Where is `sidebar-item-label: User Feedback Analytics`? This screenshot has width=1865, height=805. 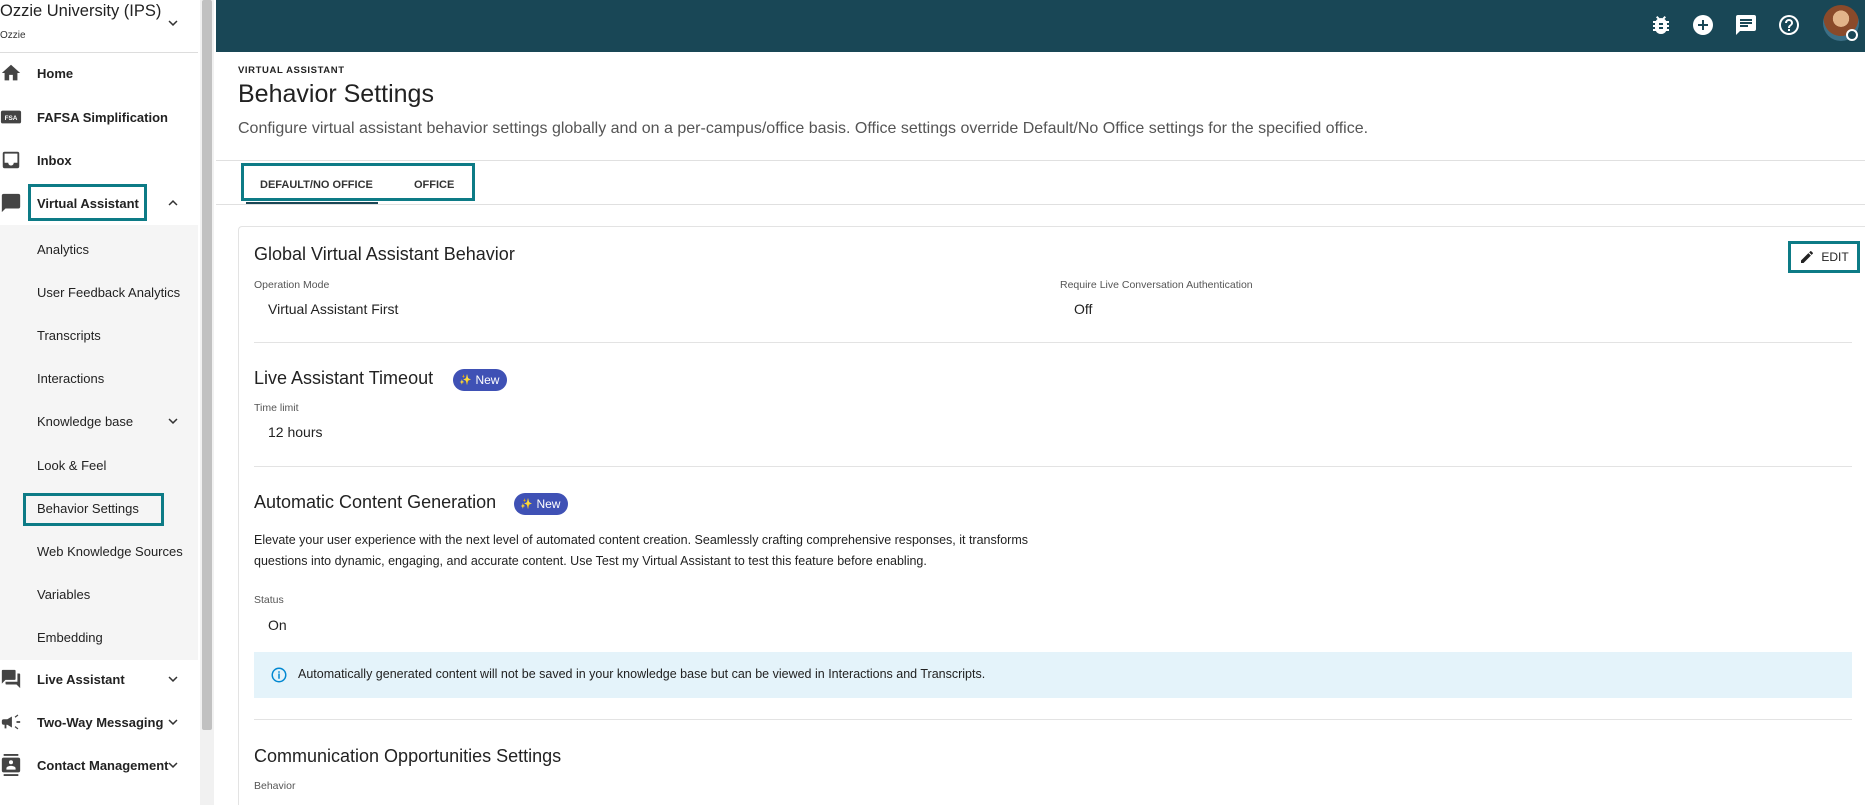
sidebar-item-label: User Feedback Analytics is located at coordinates (109, 292).